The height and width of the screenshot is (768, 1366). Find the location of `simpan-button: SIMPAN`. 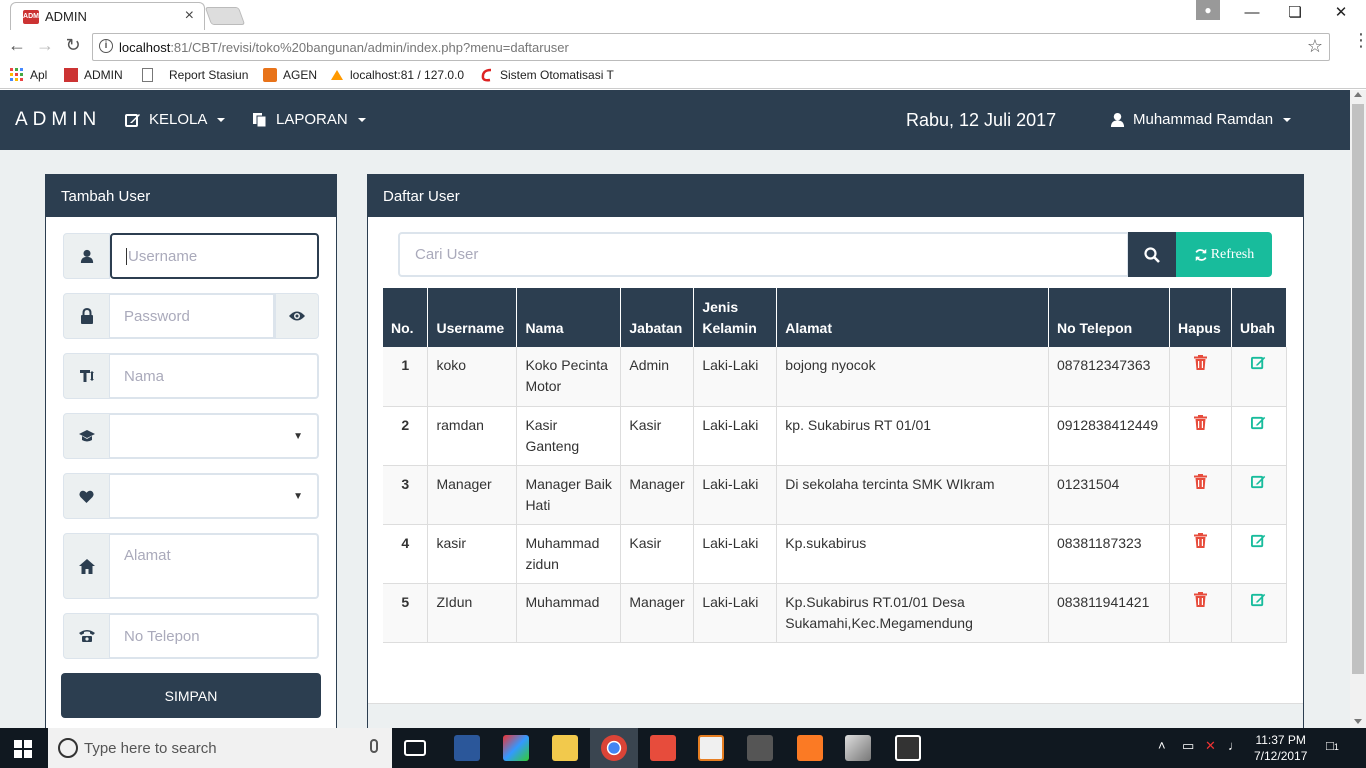

simpan-button: SIMPAN is located at coordinates (191, 695).